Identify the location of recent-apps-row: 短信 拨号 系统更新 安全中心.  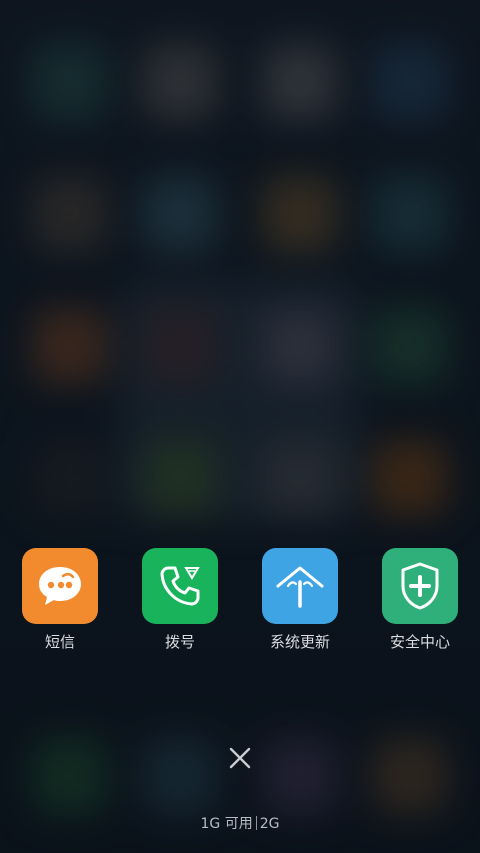
(240, 603).